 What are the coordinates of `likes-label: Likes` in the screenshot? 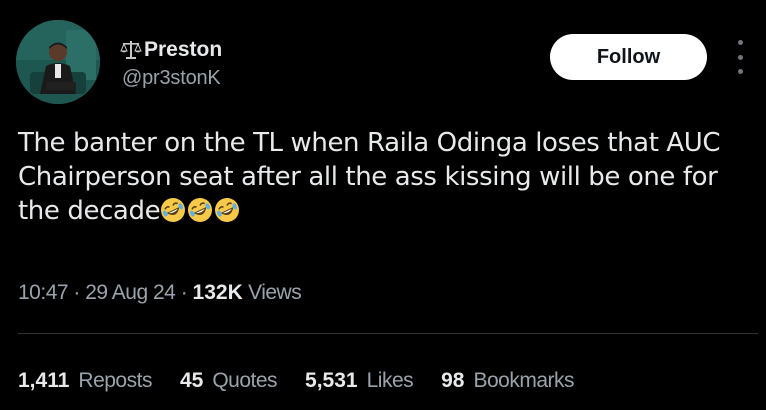 It's located at (390, 380).